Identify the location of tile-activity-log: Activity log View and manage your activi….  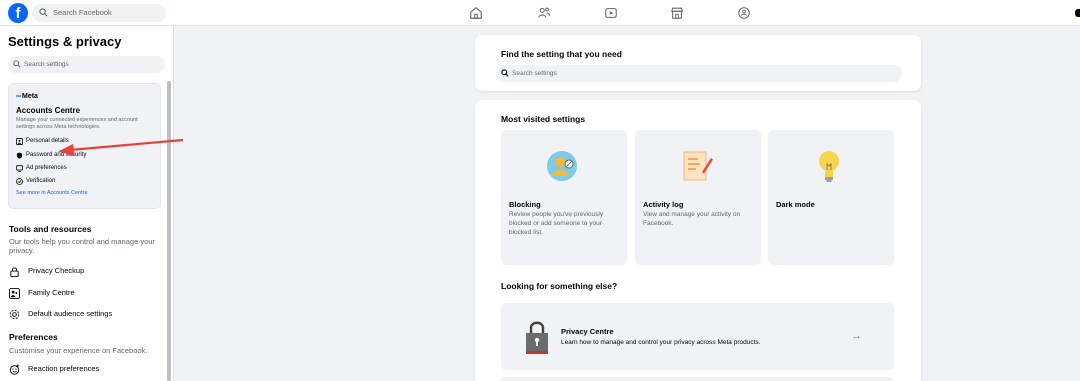
(698, 197).